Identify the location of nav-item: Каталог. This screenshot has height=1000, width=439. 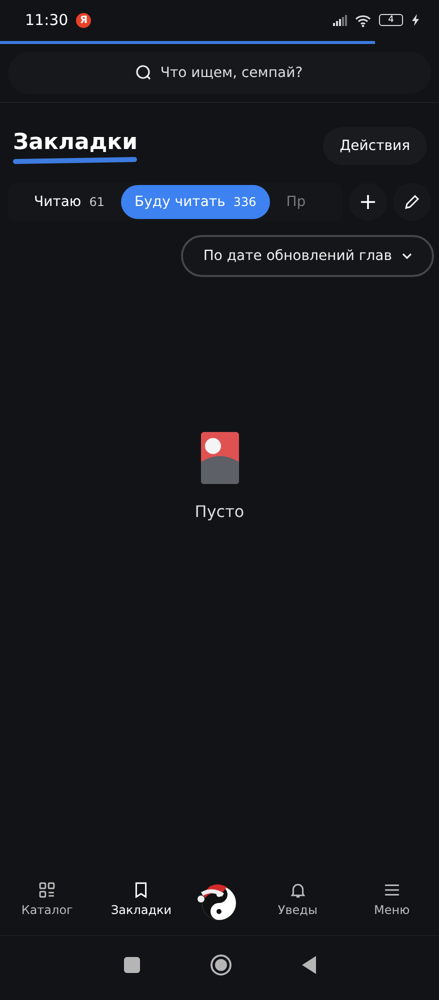
(47, 899).